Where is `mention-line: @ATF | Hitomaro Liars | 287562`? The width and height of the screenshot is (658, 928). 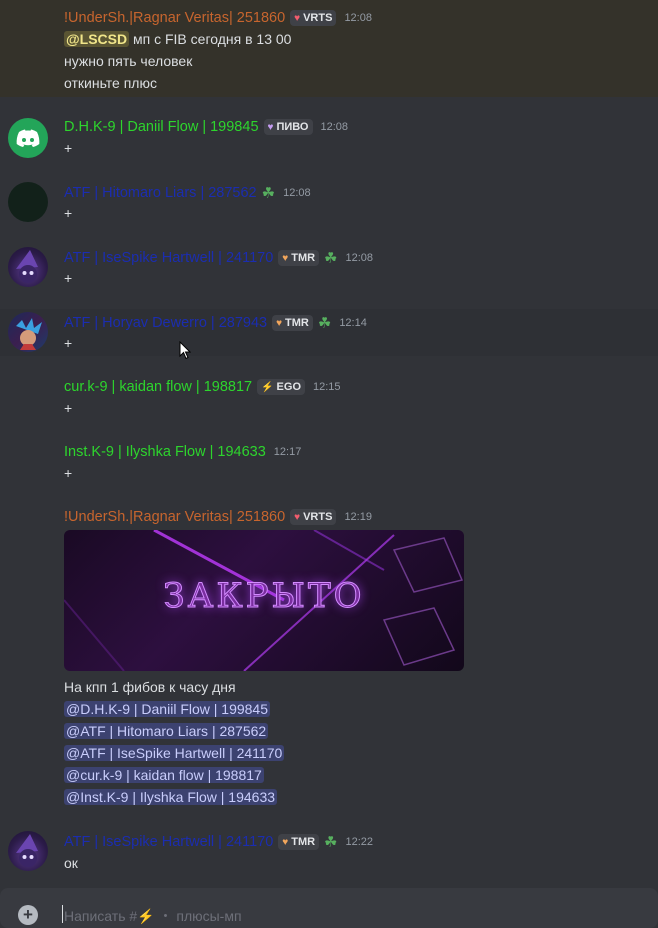 mention-line: @ATF | Hitomaro Liars | 287562 is located at coordinates (166, 731).